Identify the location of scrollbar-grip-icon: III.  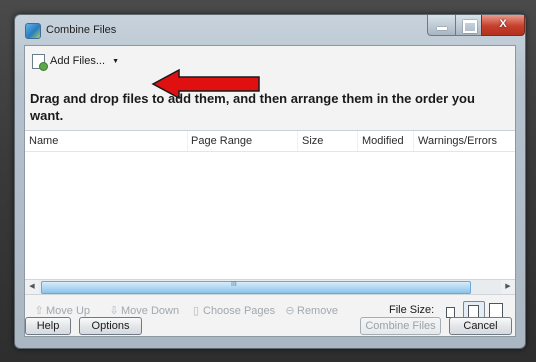
(234, 284).